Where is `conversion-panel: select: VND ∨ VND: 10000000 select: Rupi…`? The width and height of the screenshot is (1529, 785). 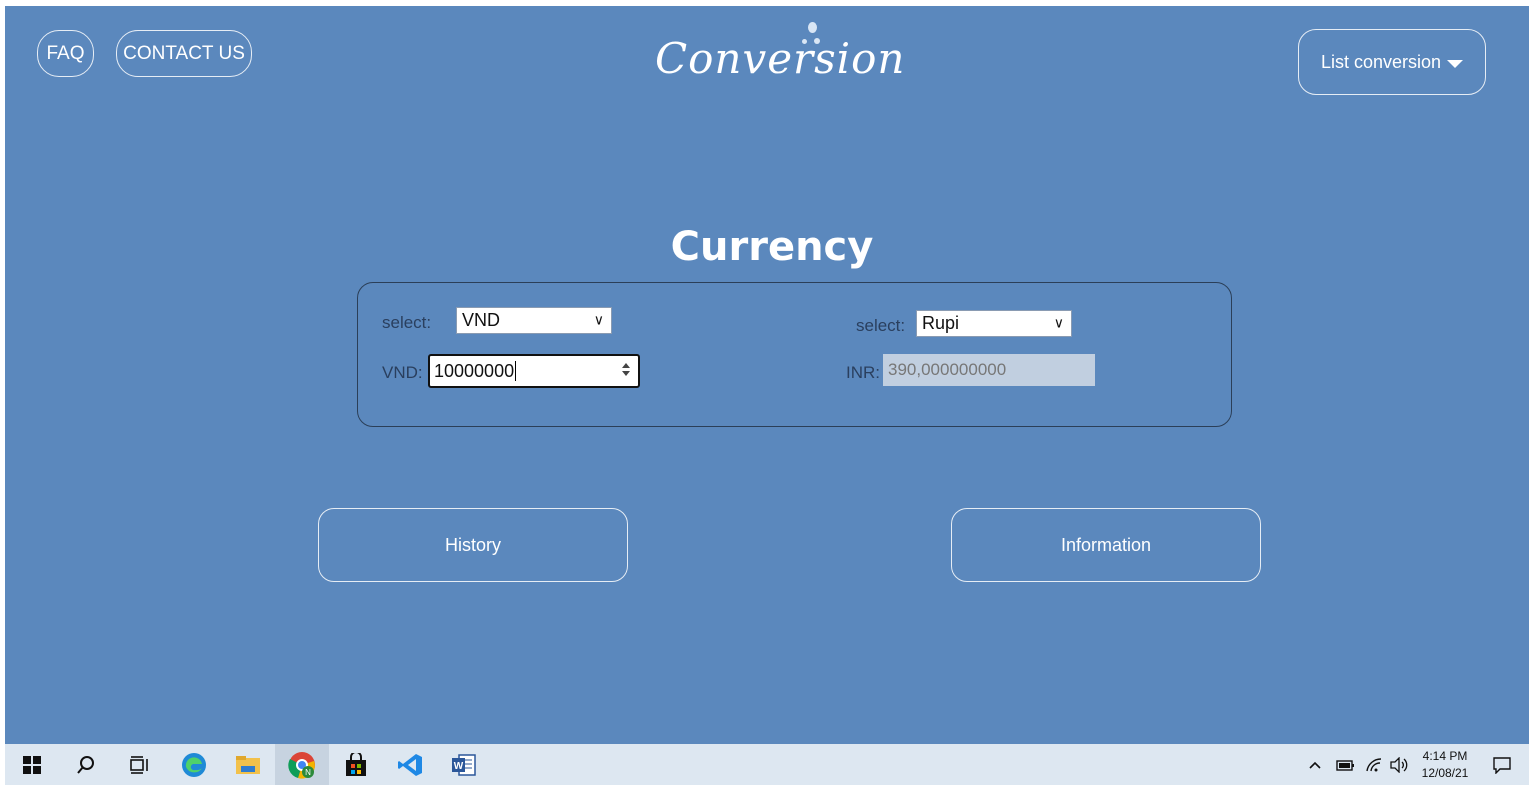 conversion-panel: select: VND ∨ VND: 10000000 select: Rupi… is located at coordinates (794, 354).